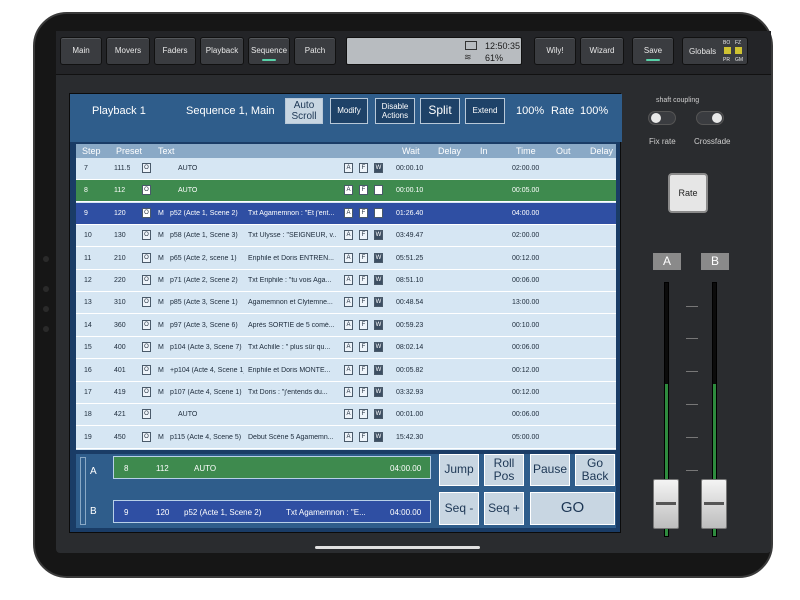  Describe the element at coordinates (304, 111) in the screenshot. I see `auto-scroll-button: Auto Scroll` at that location.